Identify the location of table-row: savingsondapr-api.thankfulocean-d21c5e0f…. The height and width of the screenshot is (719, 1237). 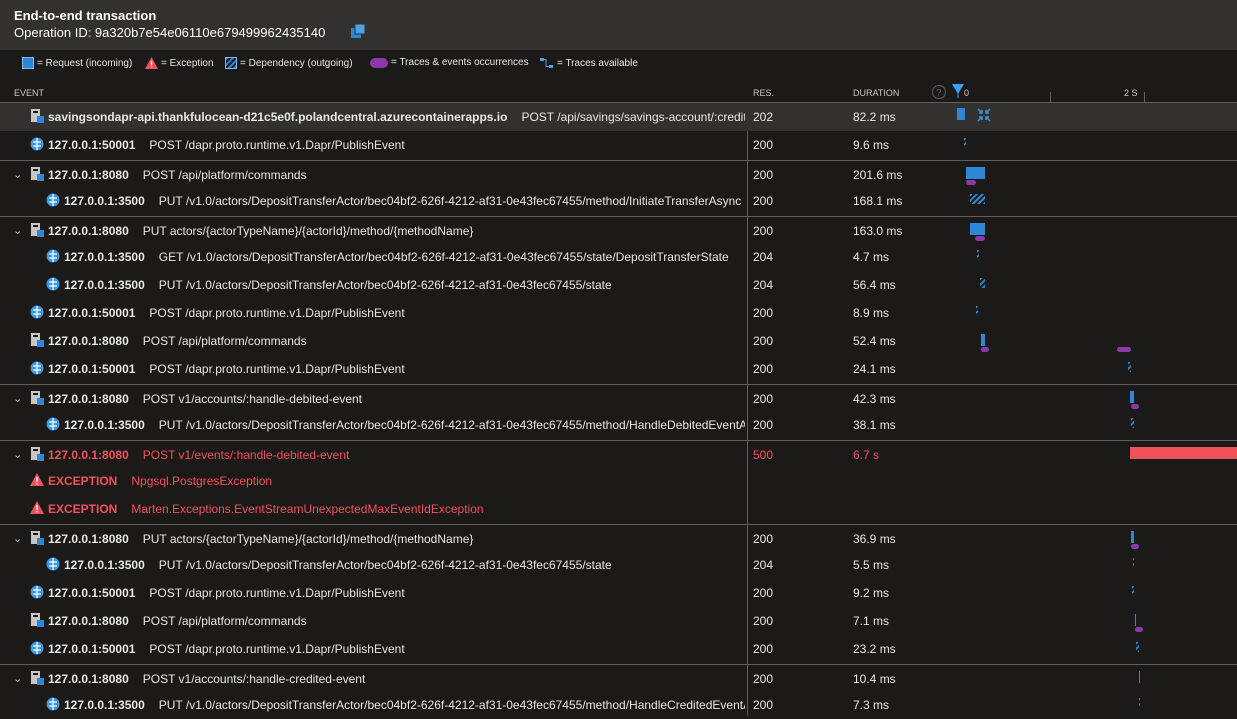
(618, 117).